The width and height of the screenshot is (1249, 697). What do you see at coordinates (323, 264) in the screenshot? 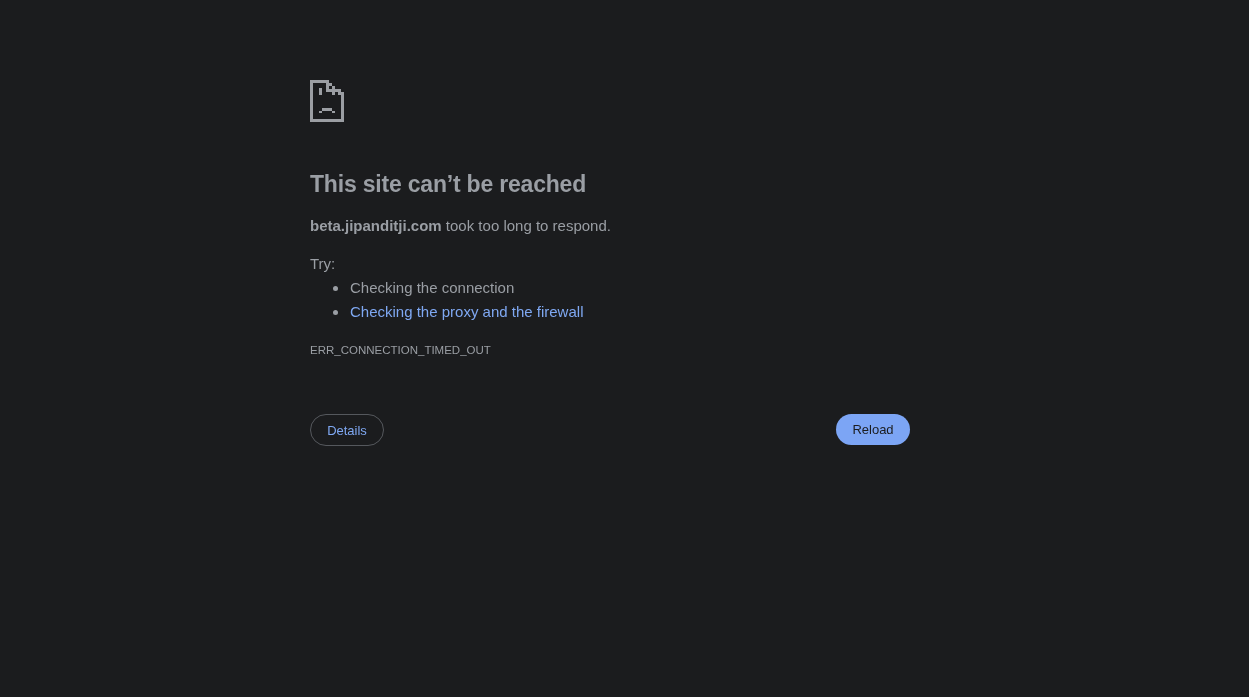
I see `suggestions-label: Try:` at bounding box center [323, 264].